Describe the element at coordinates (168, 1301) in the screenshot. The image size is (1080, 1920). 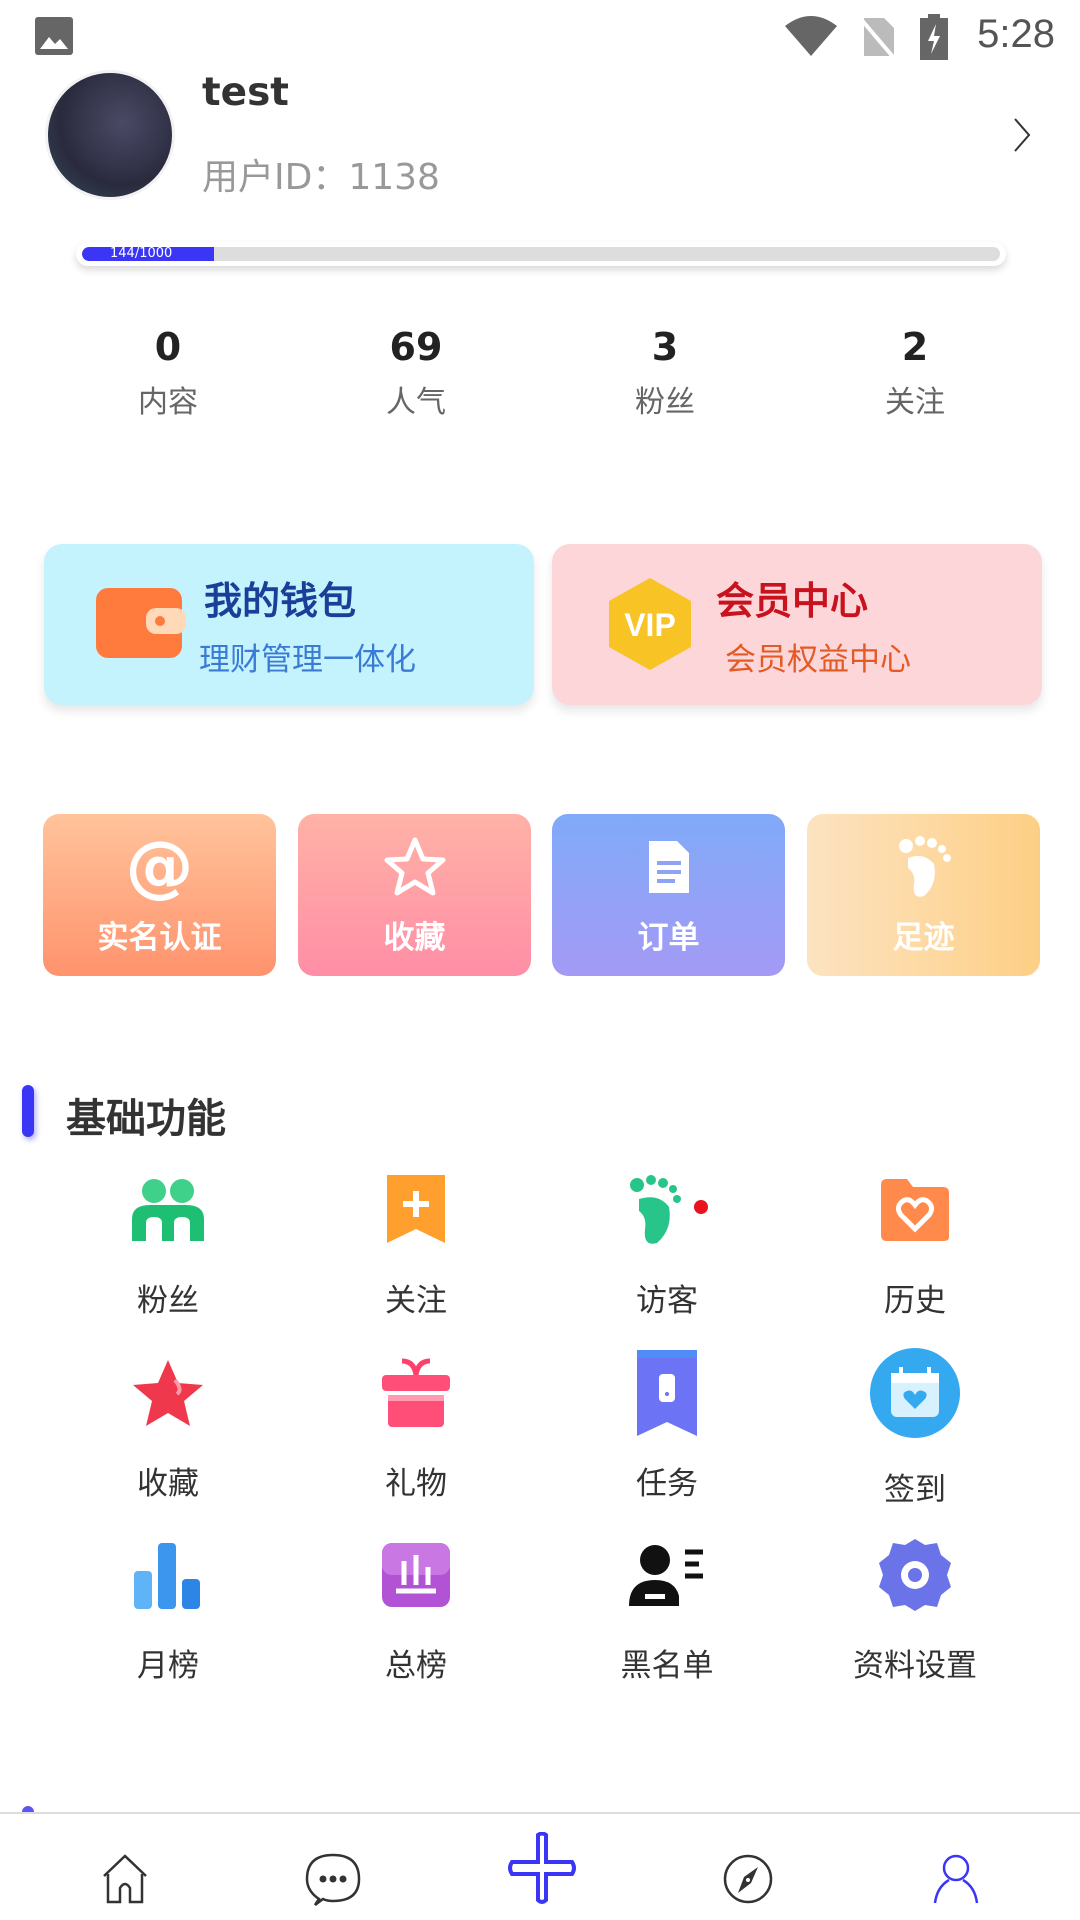
I see `grid-item-label: 粉丝` at that location.